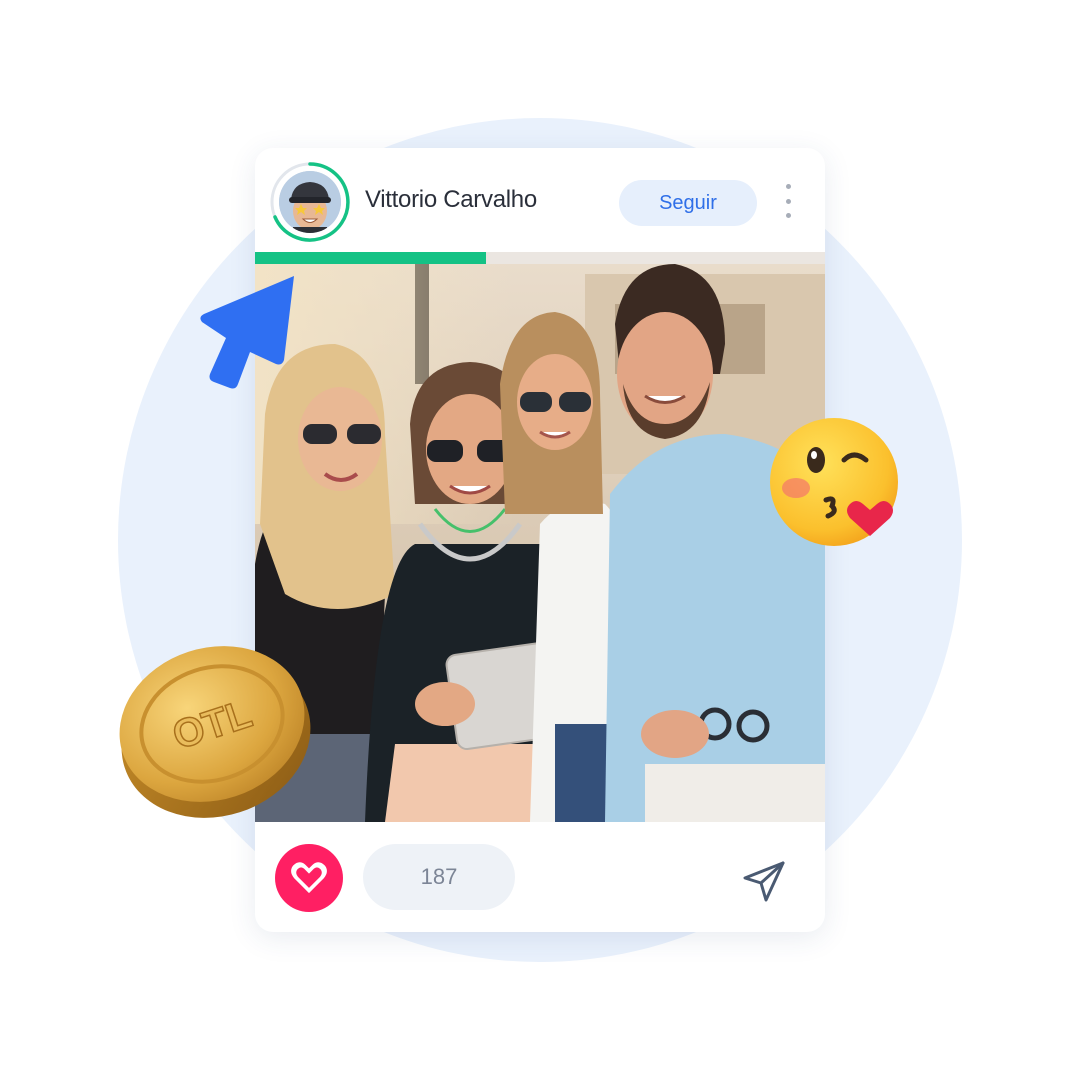 Image resolution: width=1080 pixels, height=1080 pixels. Describe the element at coordinates (834, 482) in the screenshot. I see `kissing-face-emoji` at that location.